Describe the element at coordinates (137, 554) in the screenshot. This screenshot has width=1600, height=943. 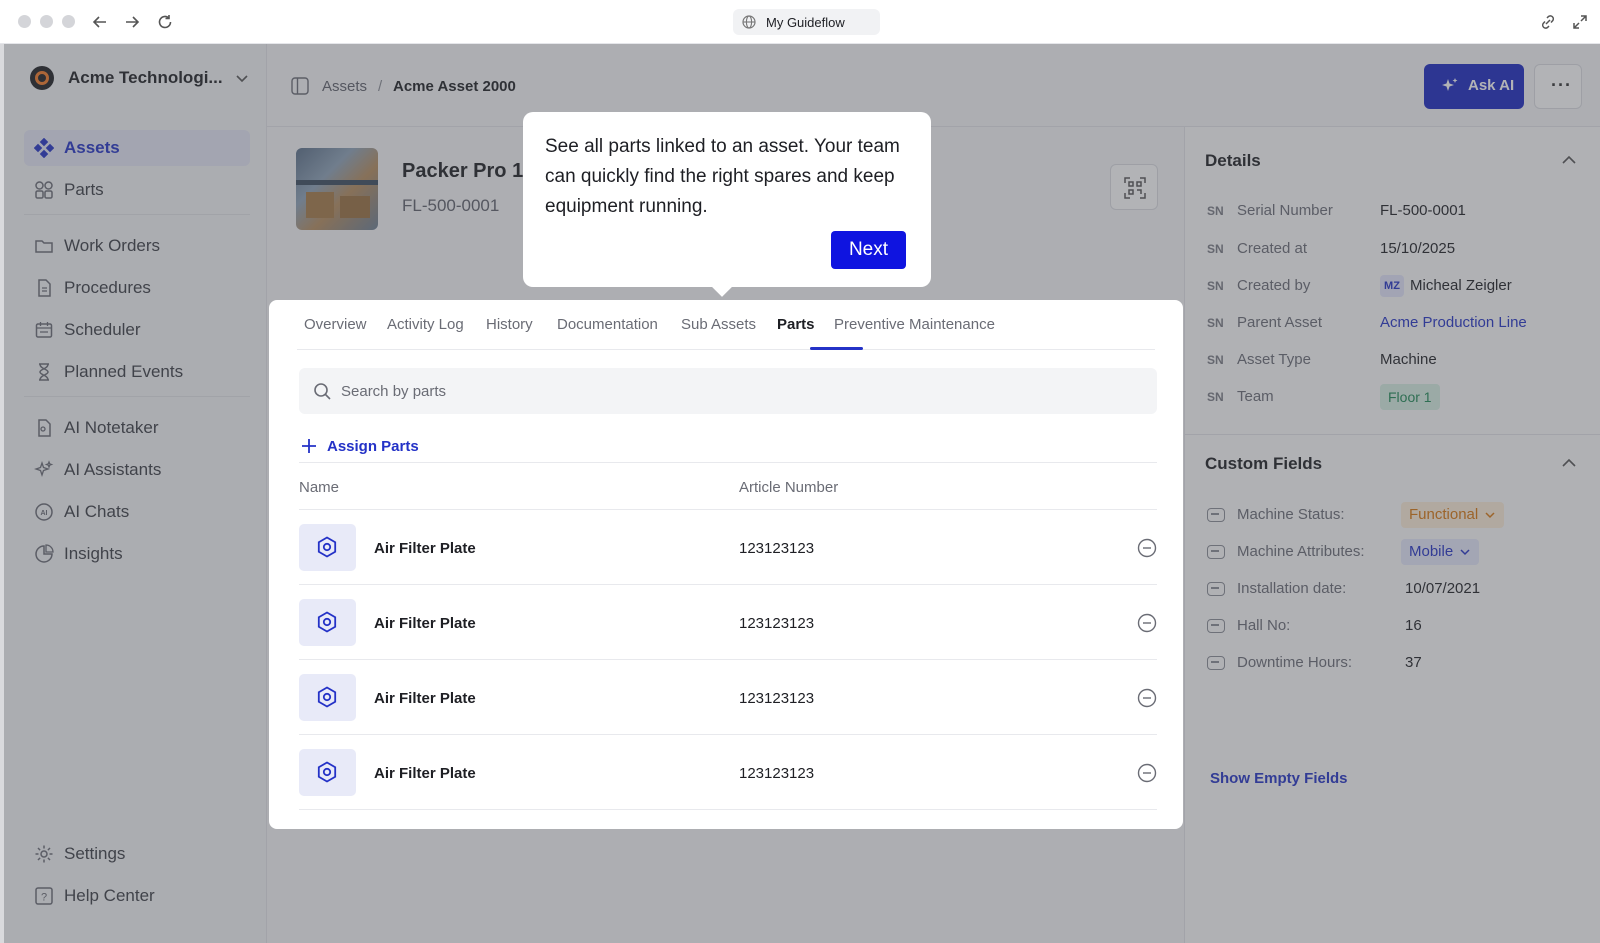
I see `sidebar-item-insights: Insights` at that location.